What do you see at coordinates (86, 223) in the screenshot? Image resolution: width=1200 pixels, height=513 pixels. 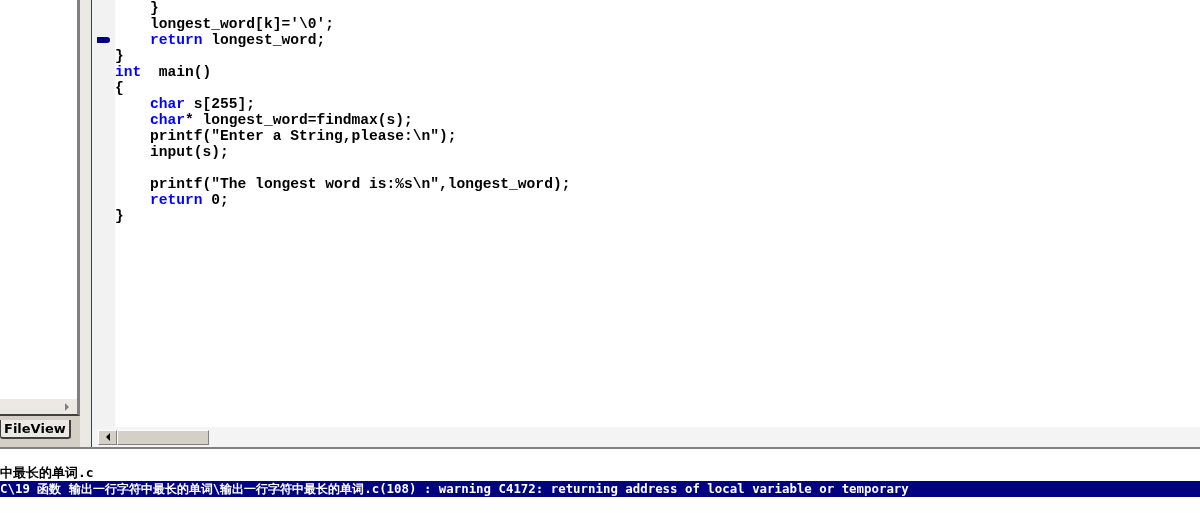 I see `splitter` at bounding box center [86, 223].